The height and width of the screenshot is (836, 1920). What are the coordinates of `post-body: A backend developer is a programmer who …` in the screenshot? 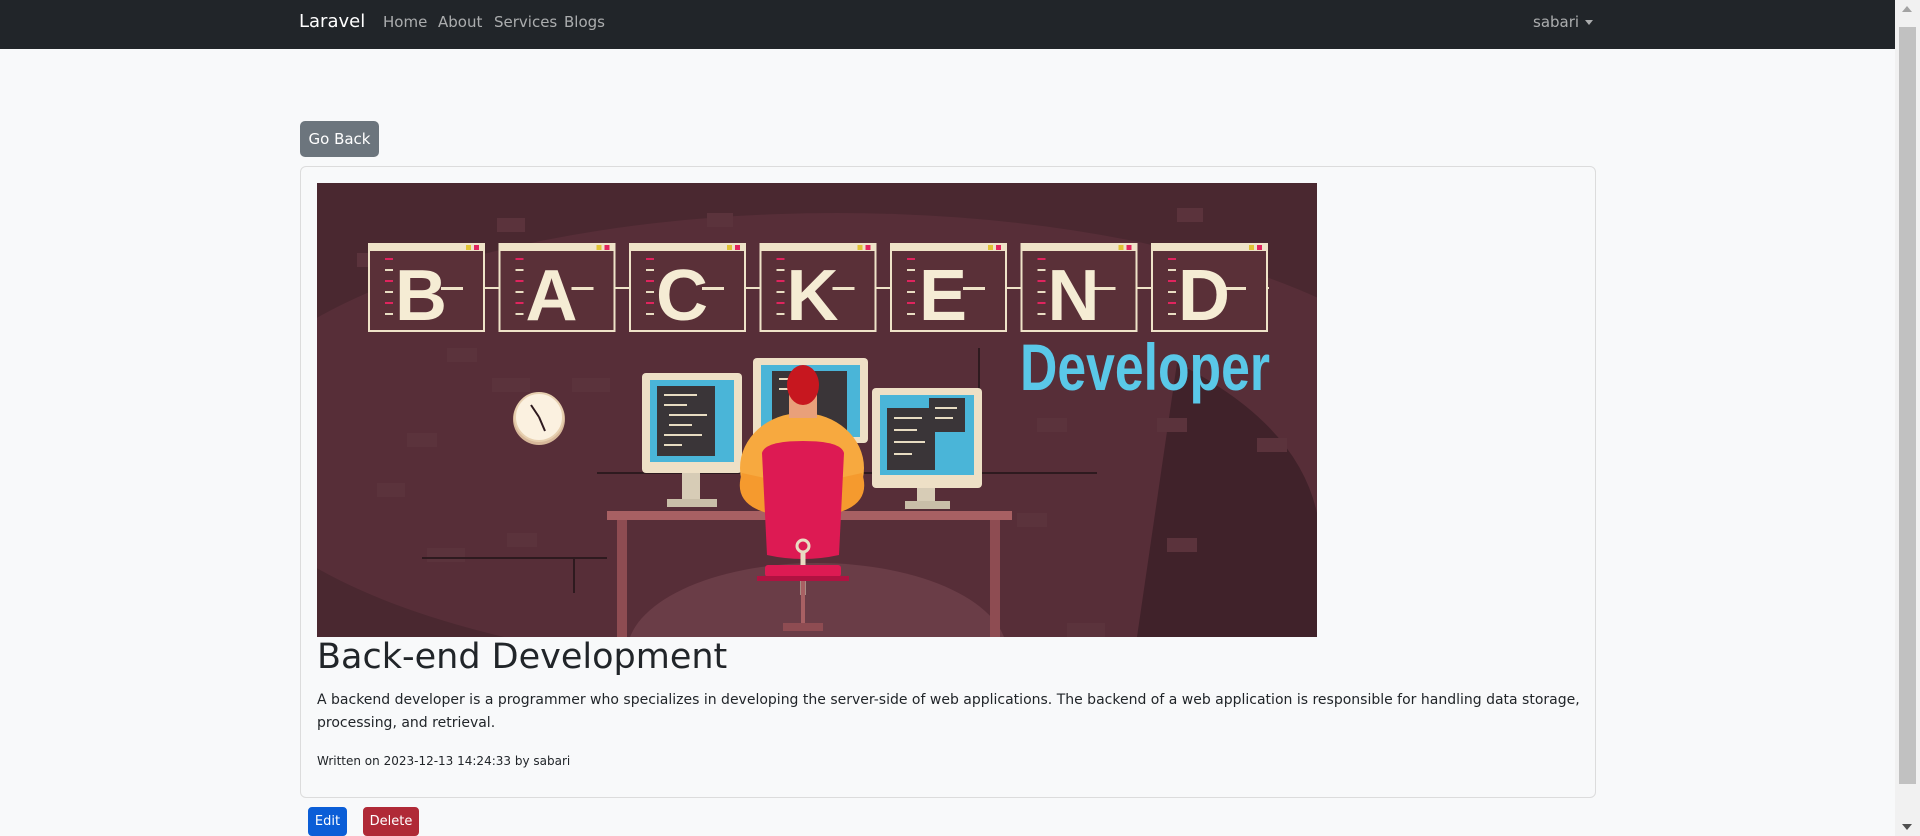 It's located at (948, 711).